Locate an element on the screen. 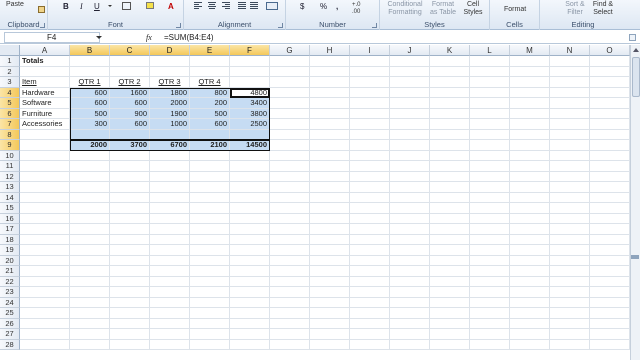 The width and height of the screenshot is (640, 360). cell-e27 is located at coordinates (210, 334).